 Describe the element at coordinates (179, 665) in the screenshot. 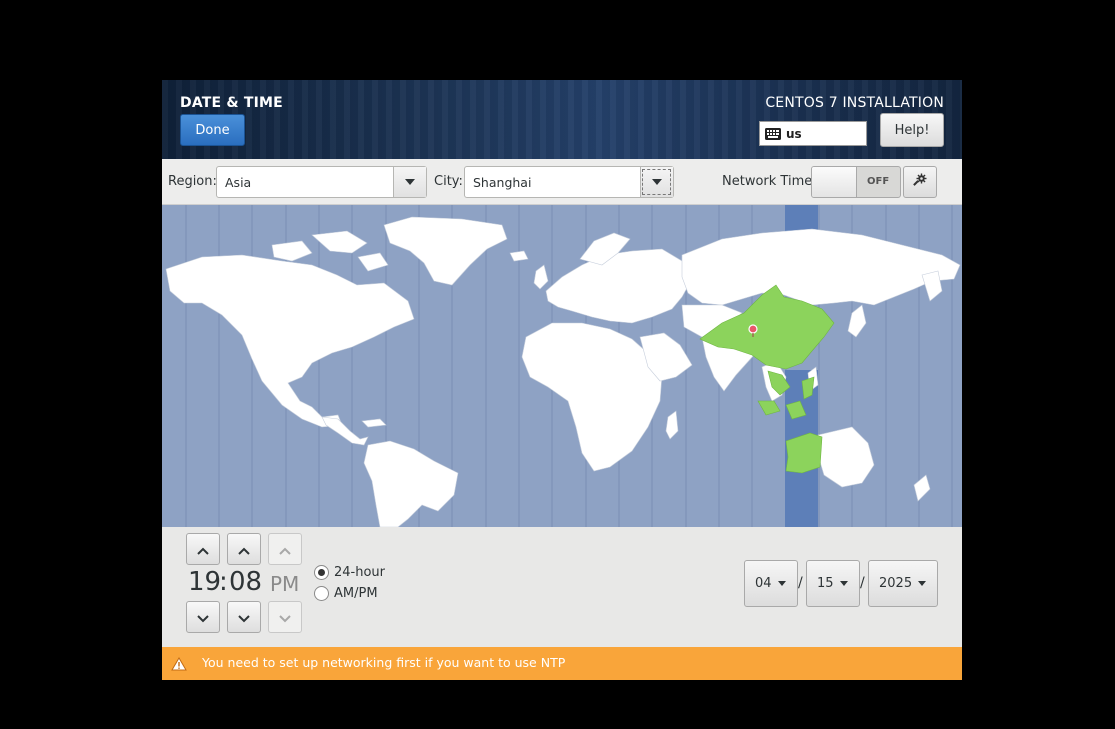

I see `warning-icon` at that location.